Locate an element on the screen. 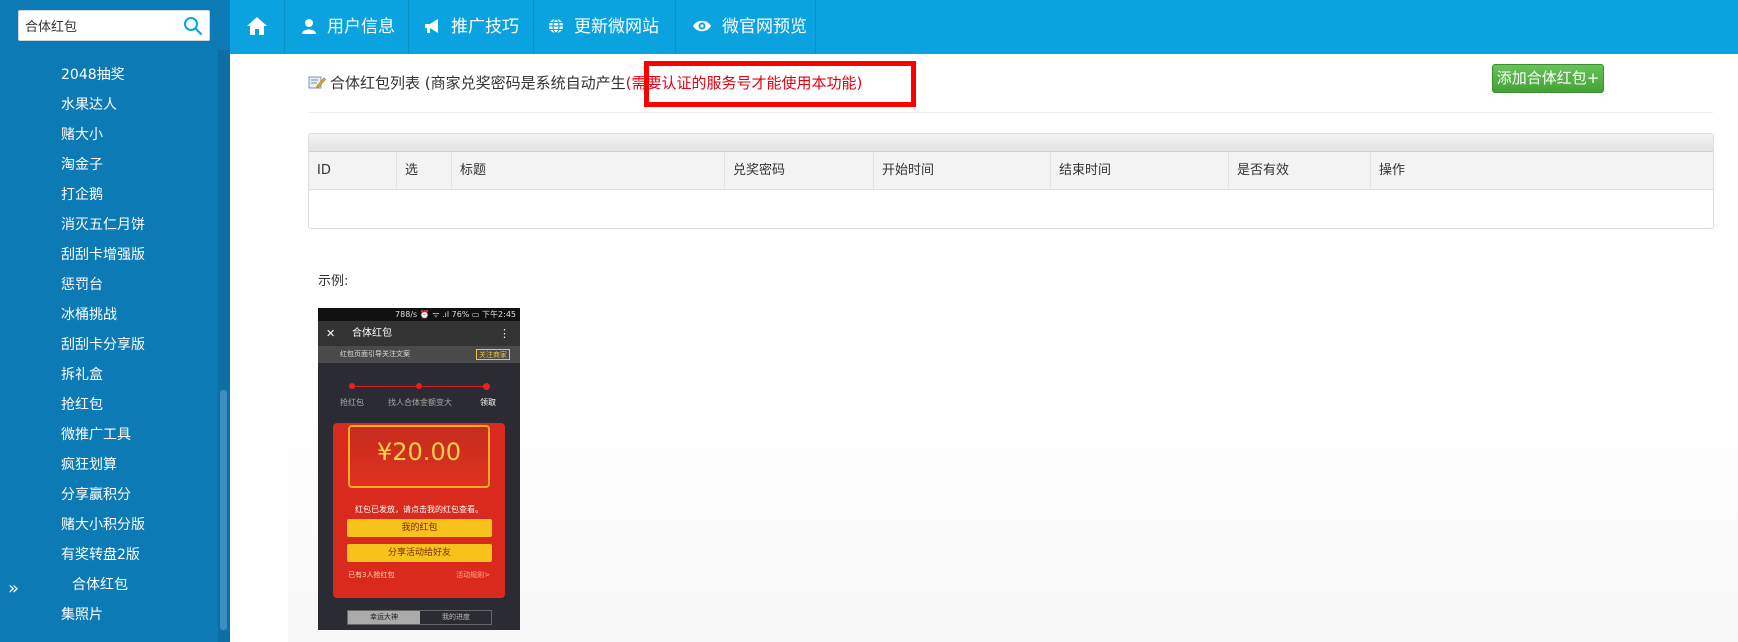 The width and height of the screenshot is (1738, 642). sidebar-item: 拆礼盒 is located at coordinates (82, 375).